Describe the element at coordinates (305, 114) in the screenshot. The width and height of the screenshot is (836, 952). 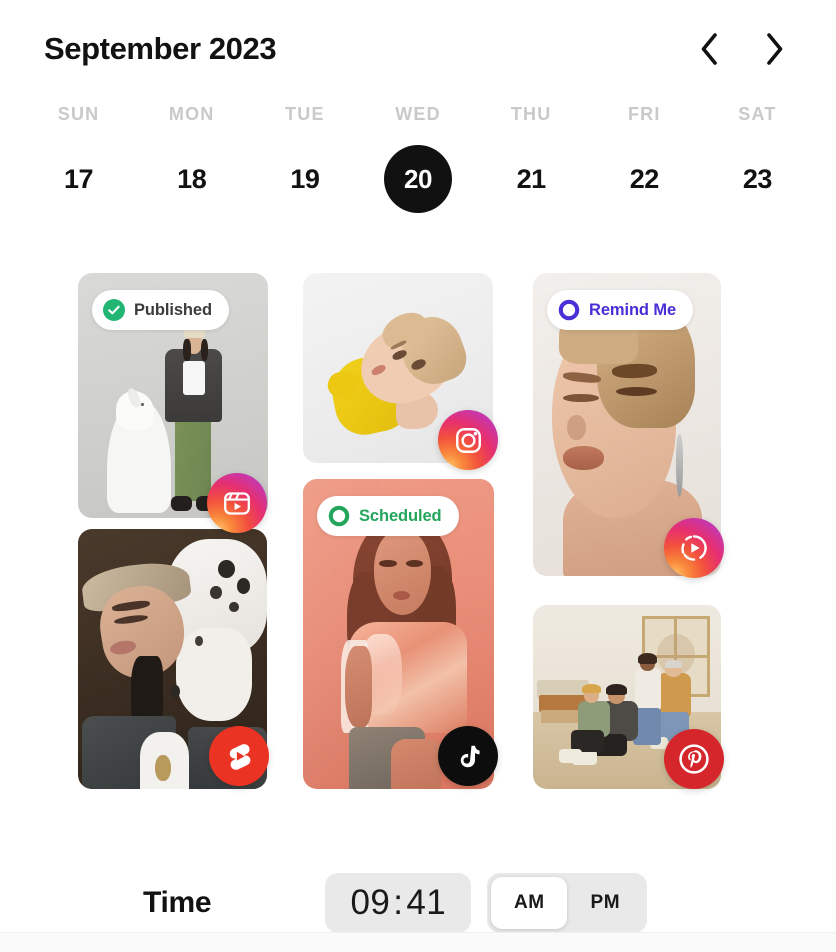
I see `weekday-label-tue: TUE` at that location.